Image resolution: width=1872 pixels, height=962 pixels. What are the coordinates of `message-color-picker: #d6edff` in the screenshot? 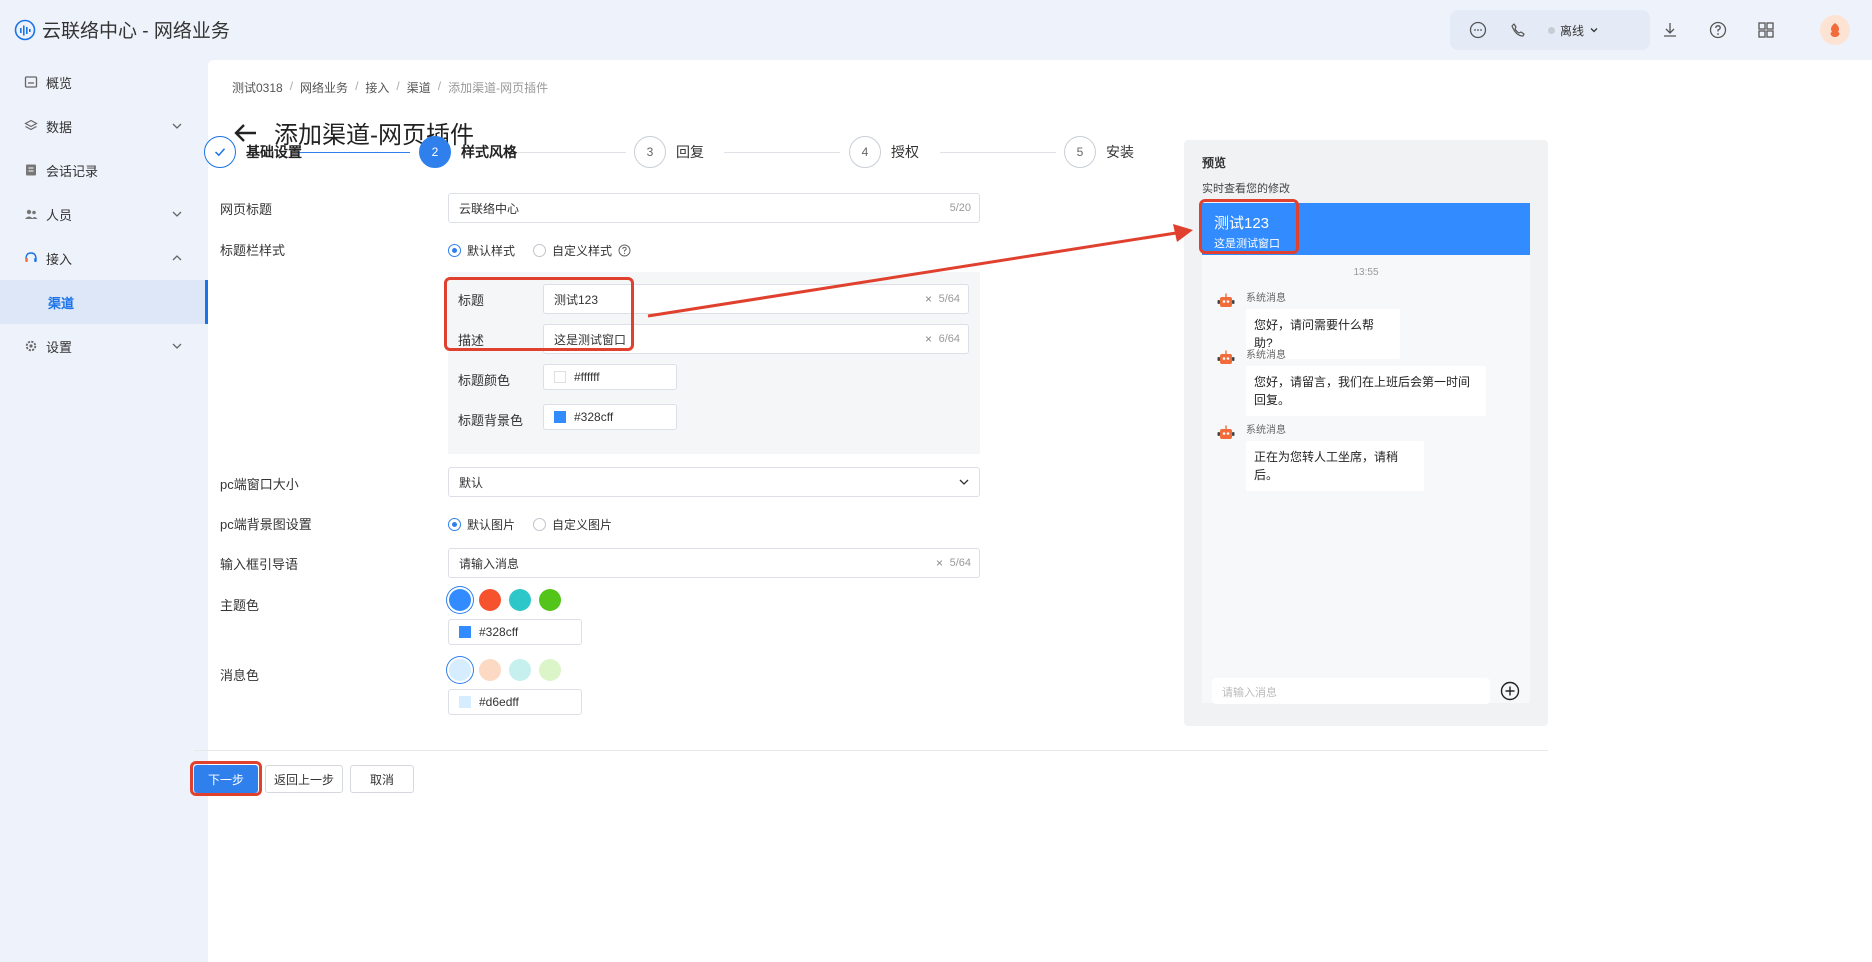 It's located at (515, 702).